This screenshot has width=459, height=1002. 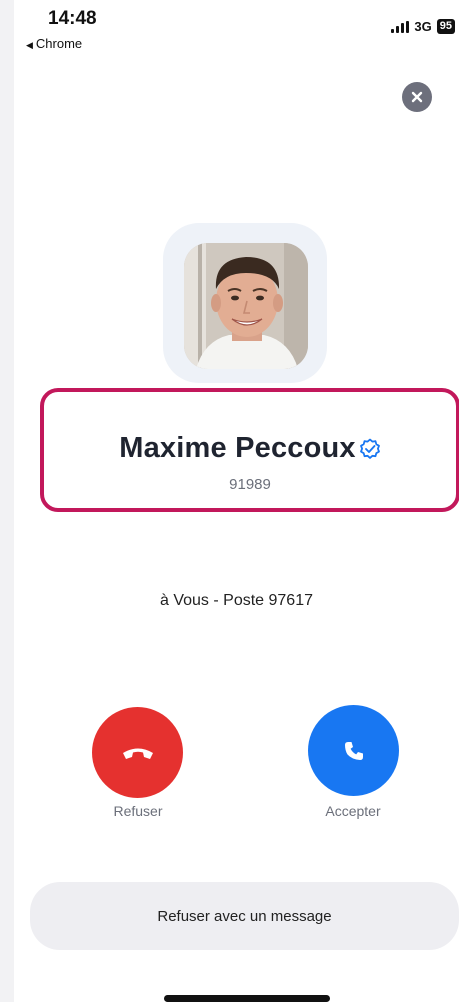 I want to click on caller-avatar, so click(x=246, y=306).